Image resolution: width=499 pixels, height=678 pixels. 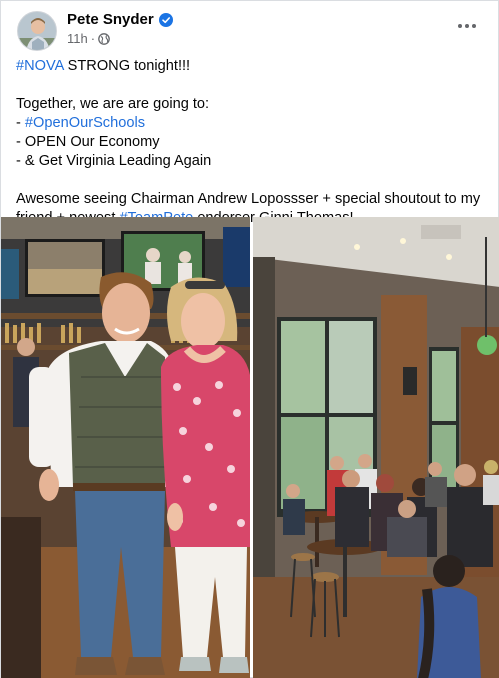 I want to click on post-line-3-prefix: -, so click(x=20, y=123).